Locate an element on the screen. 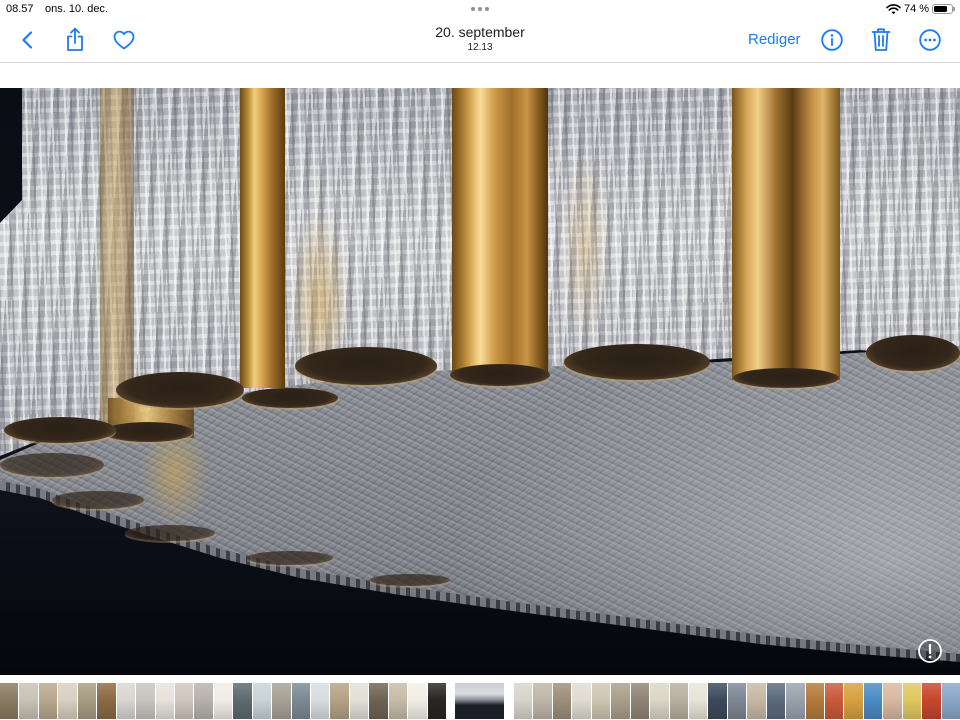 The width and height of the screenshot is (960, 720). exclamation-circle-icon is located at coordinates (930, 651).